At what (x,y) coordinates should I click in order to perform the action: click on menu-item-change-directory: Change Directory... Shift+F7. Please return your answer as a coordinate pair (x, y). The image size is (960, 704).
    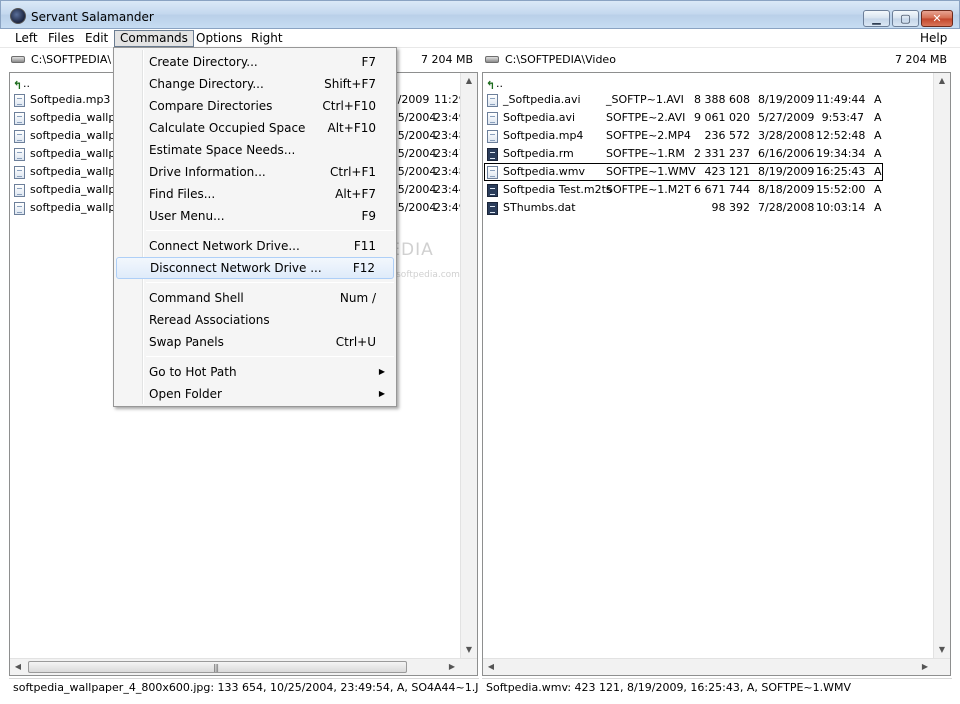
    Looking at the image, I should click on (255, 84).